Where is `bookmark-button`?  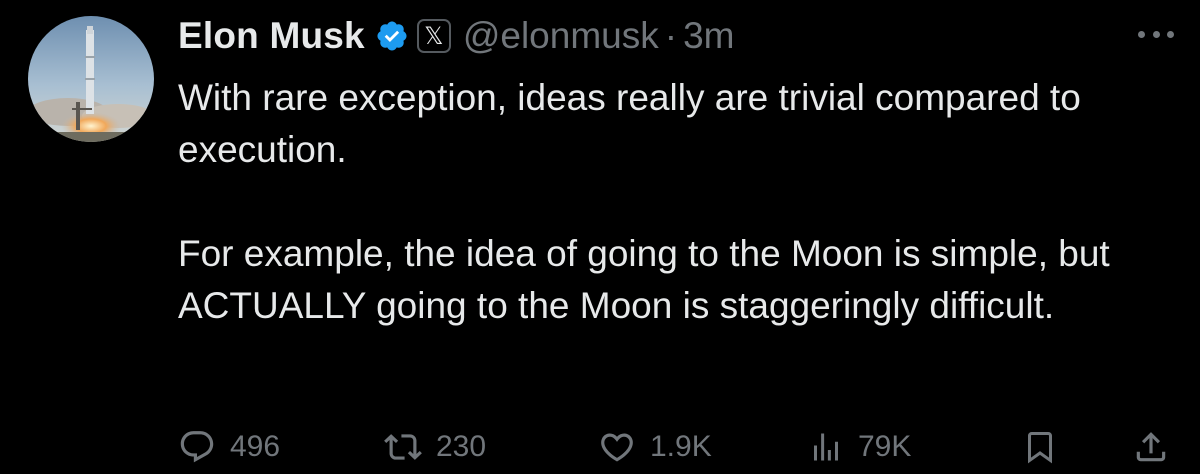 bookmark-button is located at coordinates (1040, 447).